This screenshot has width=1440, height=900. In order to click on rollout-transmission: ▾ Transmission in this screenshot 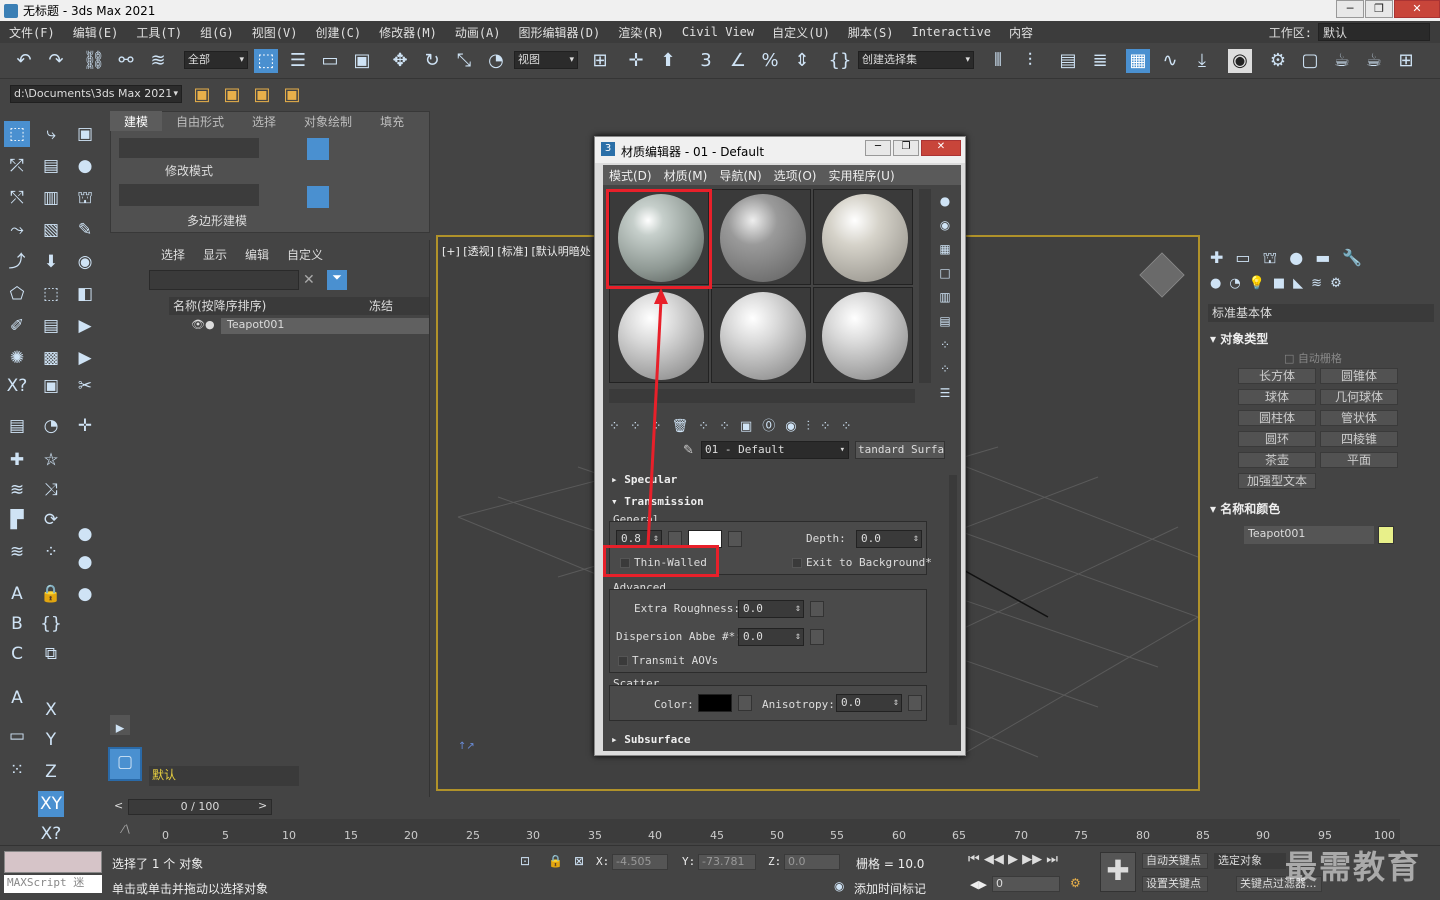, I will do `click(657, 504)`.